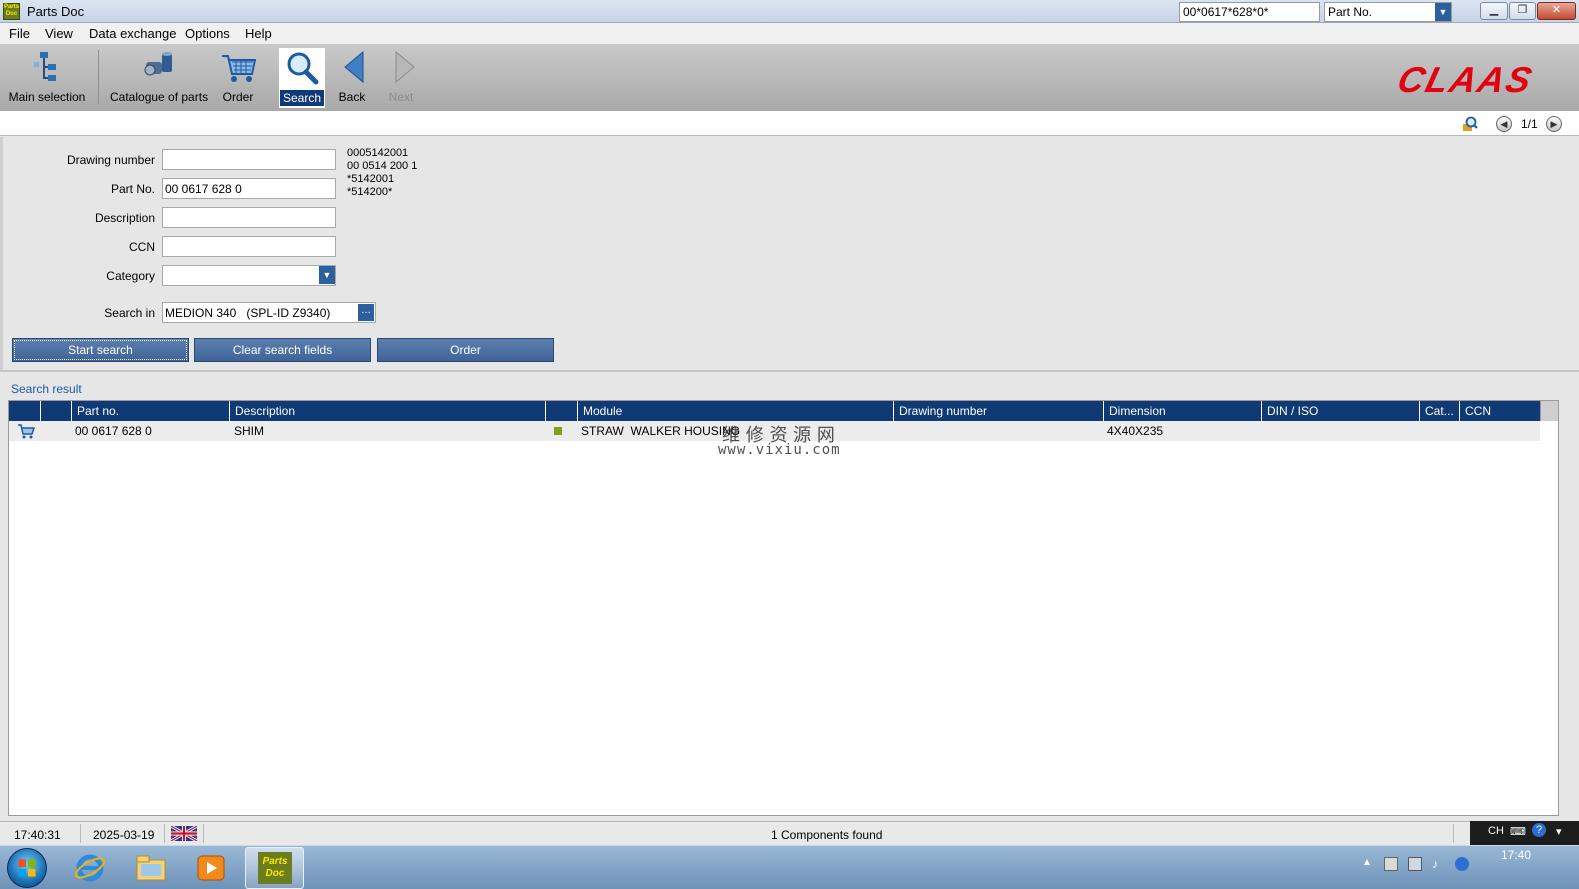 This screenshot has width=1579, height=889. I want to click on category-select: ▼, so click(249, 275).